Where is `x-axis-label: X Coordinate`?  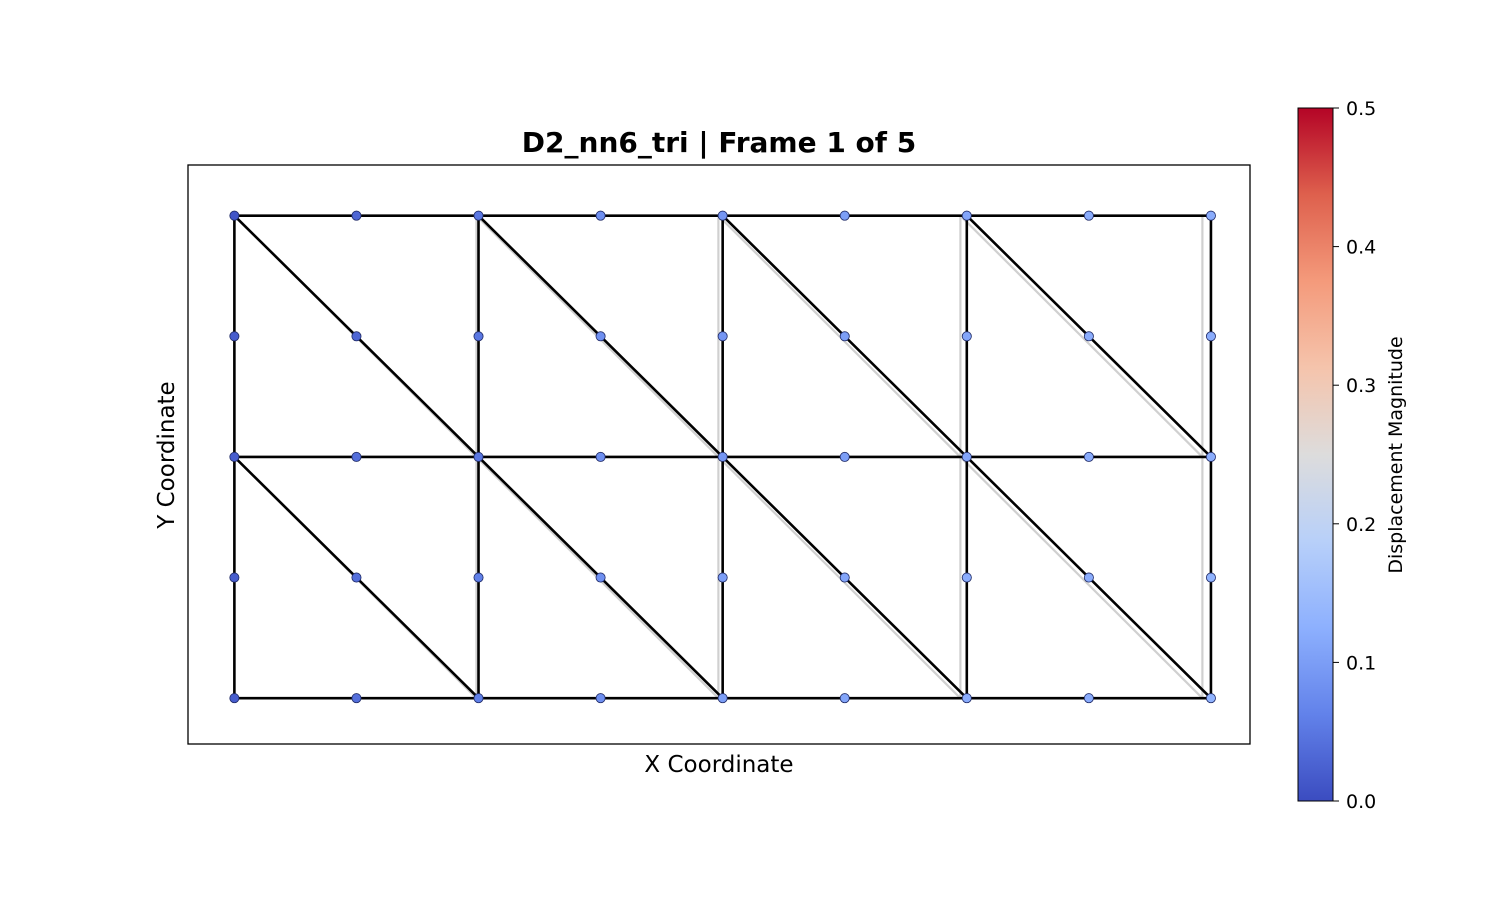 x-axis-label: X Coordinate is located at coordinates (718, 765).